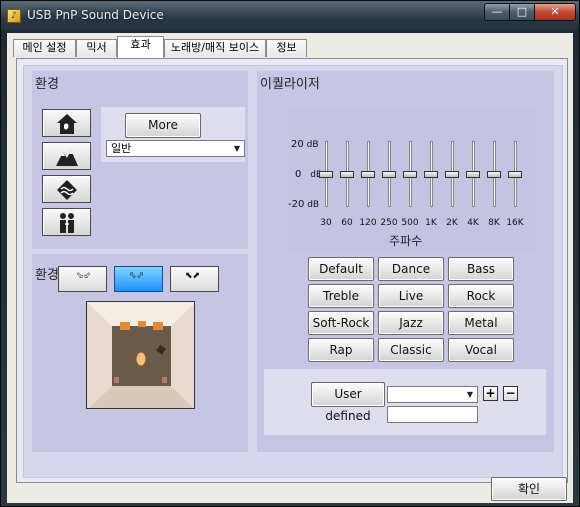 Image resolution: width=580 pixels, height=507 pixels. Describe the element at coordinates (529, 489) in the screenshot. I see `ok-button: 확인` at that location.